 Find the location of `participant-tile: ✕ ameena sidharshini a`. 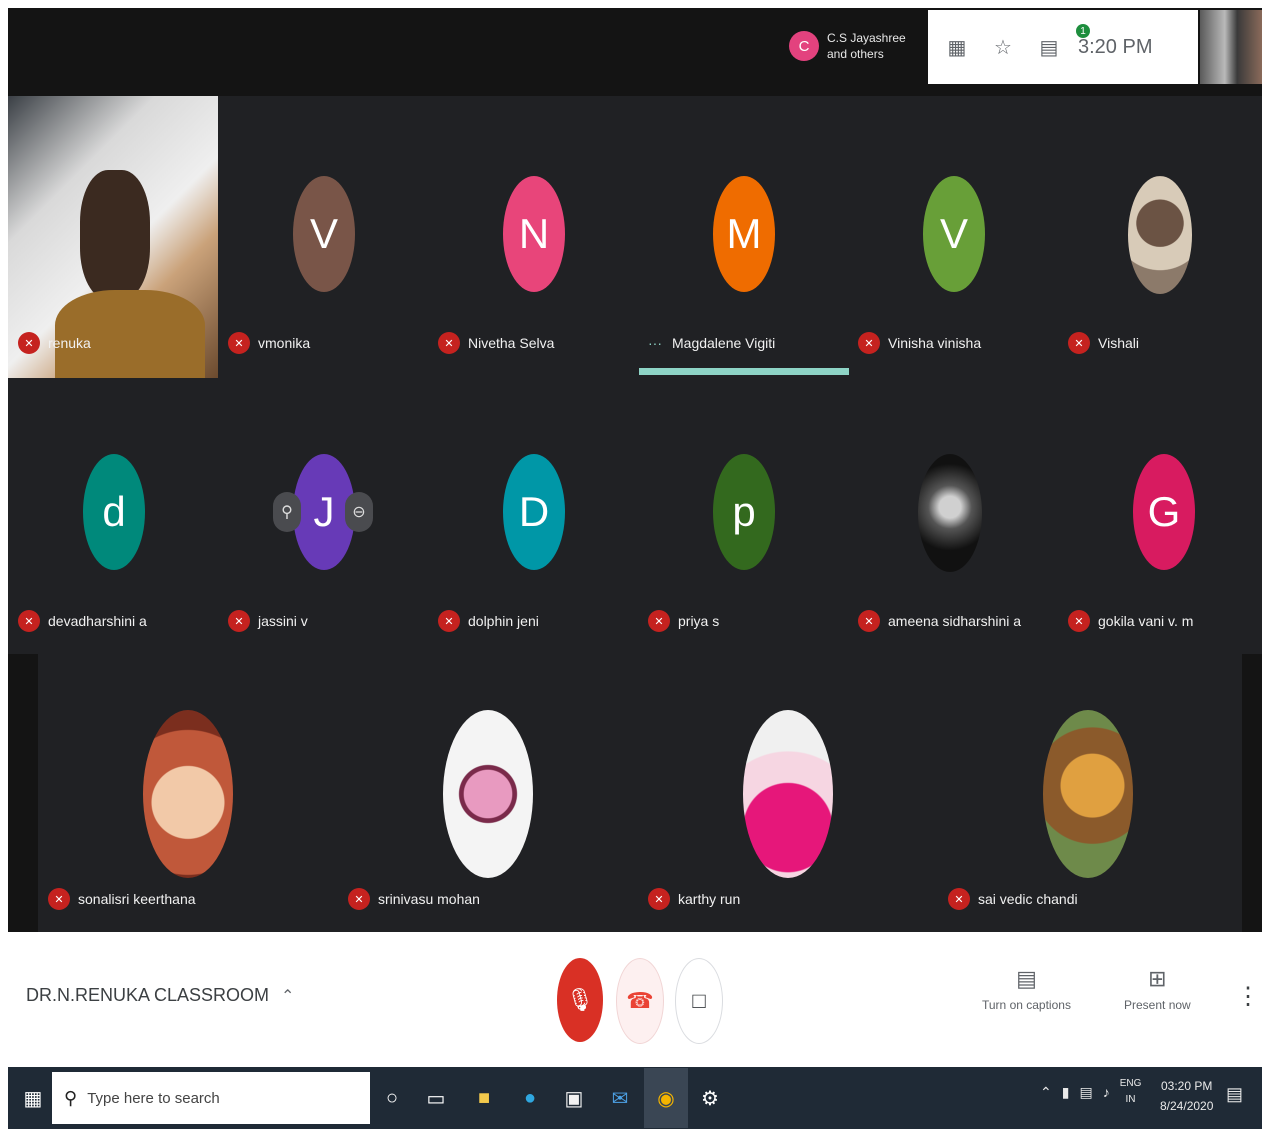

participant-tile: ✕ ameena sidharshini a is located at coordinates (953, 514).